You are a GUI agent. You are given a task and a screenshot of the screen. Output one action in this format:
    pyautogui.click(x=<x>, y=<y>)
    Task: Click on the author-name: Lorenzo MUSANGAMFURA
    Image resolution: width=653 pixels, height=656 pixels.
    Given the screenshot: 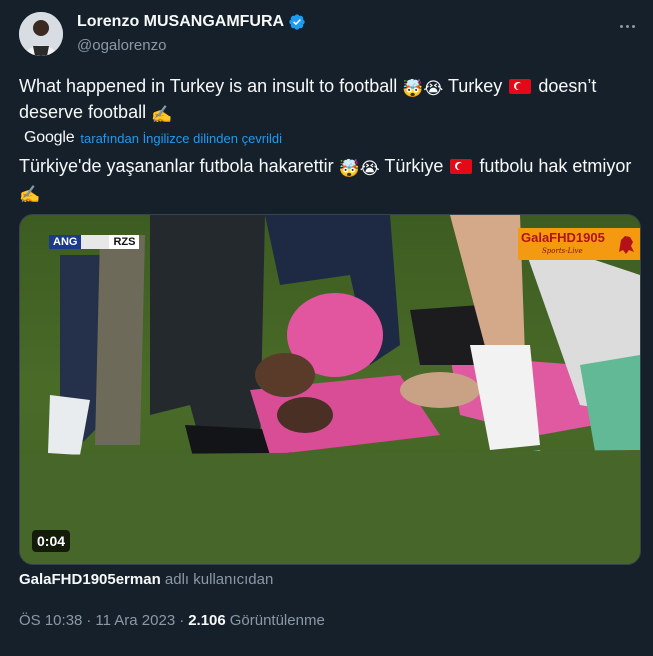 What is the action you would take?
    pyautogui.click(x=180, y=22)
    